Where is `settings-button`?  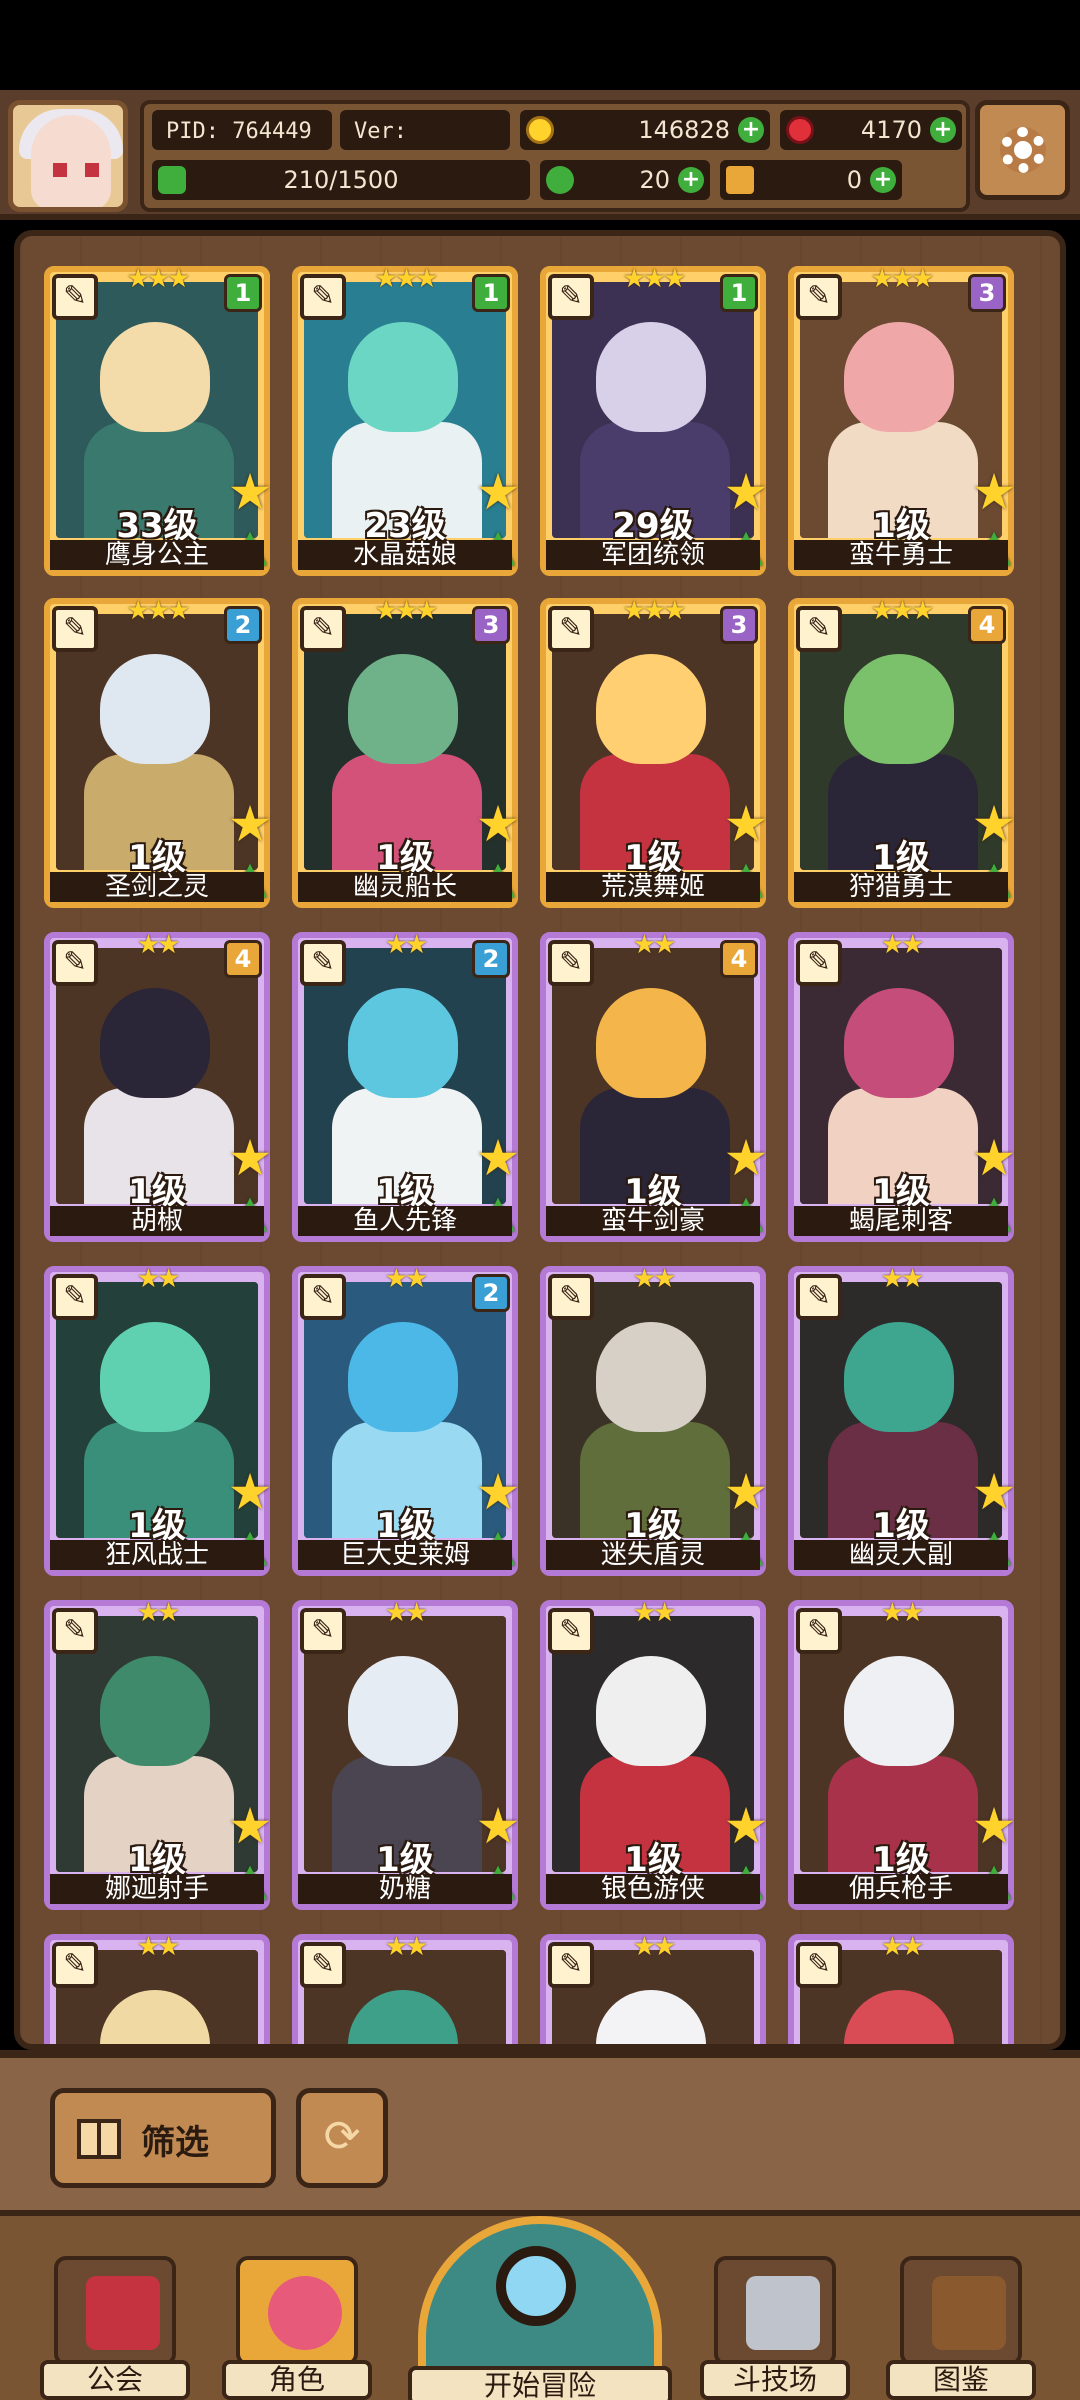 settings-button is located at coordinates (1022, 150).